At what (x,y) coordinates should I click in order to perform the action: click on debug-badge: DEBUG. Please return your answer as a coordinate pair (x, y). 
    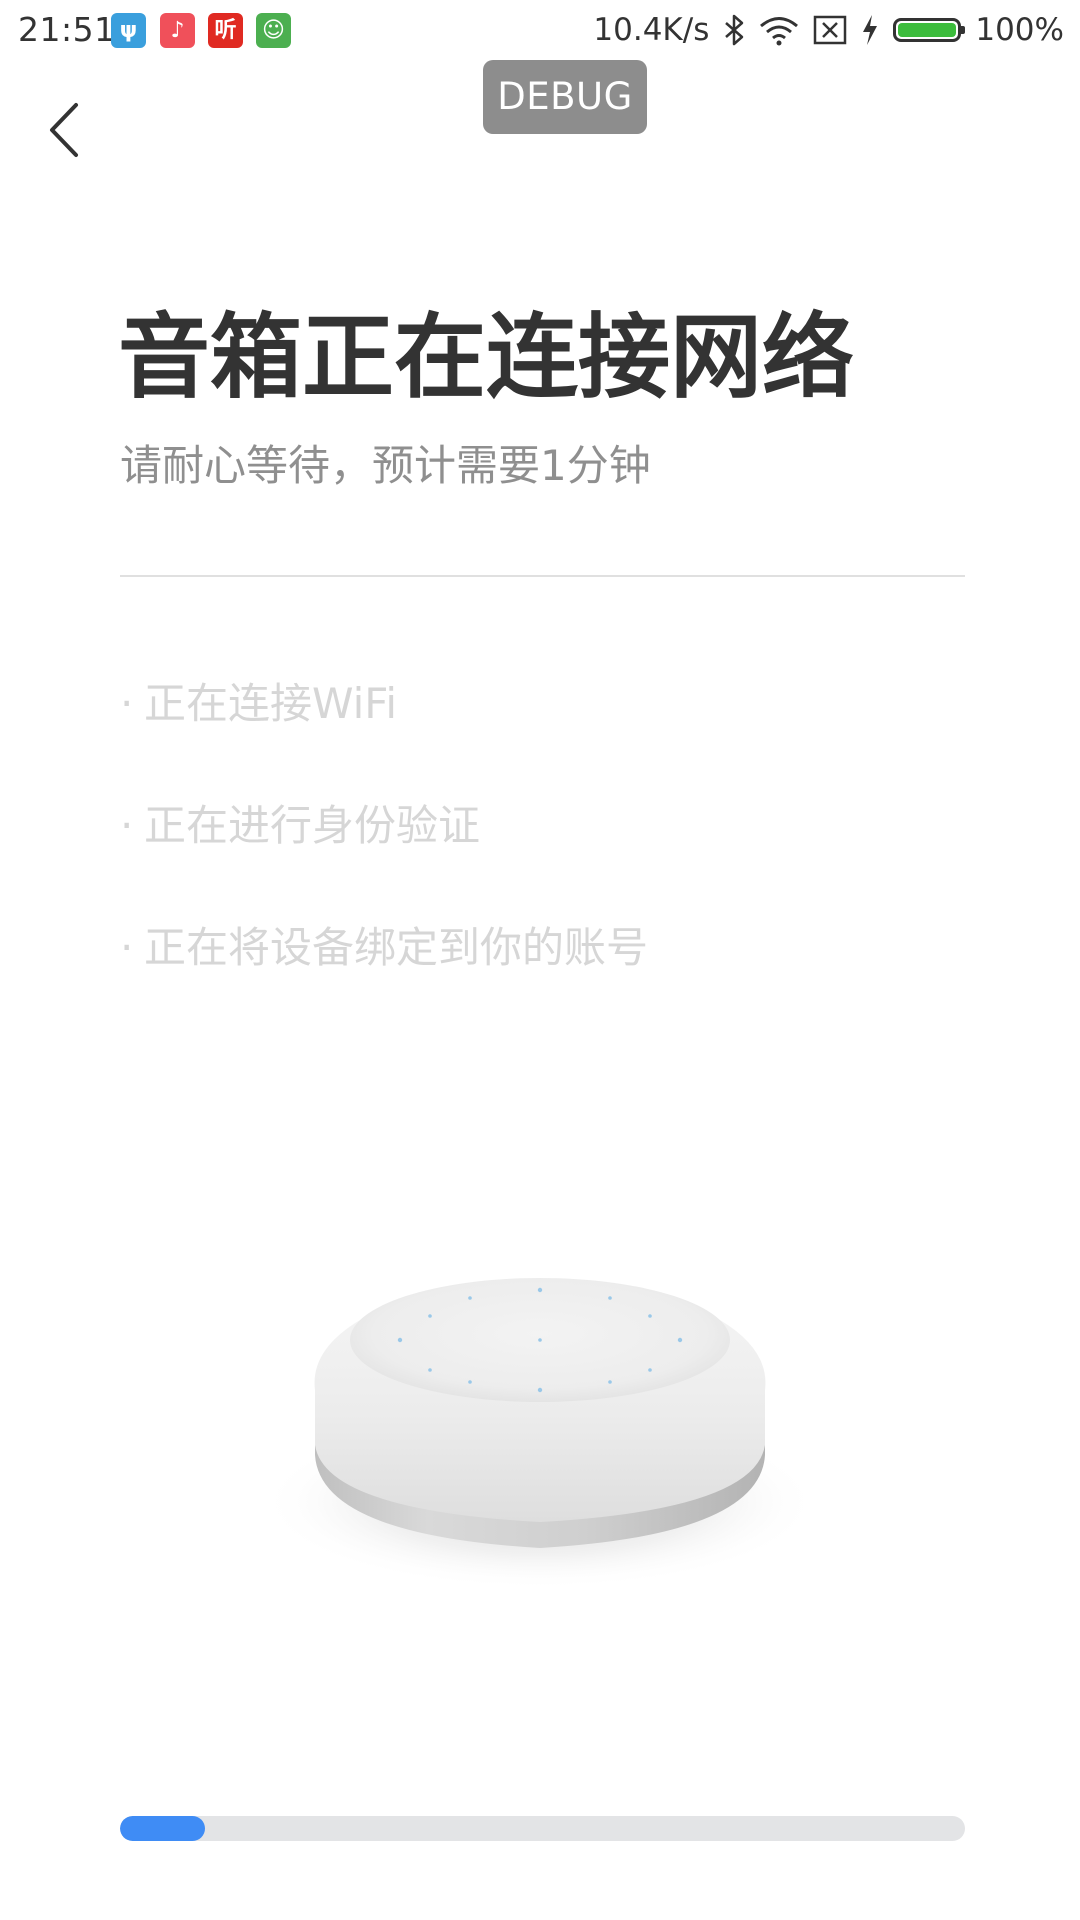
    Looking at the image, I should click on (565, 97).